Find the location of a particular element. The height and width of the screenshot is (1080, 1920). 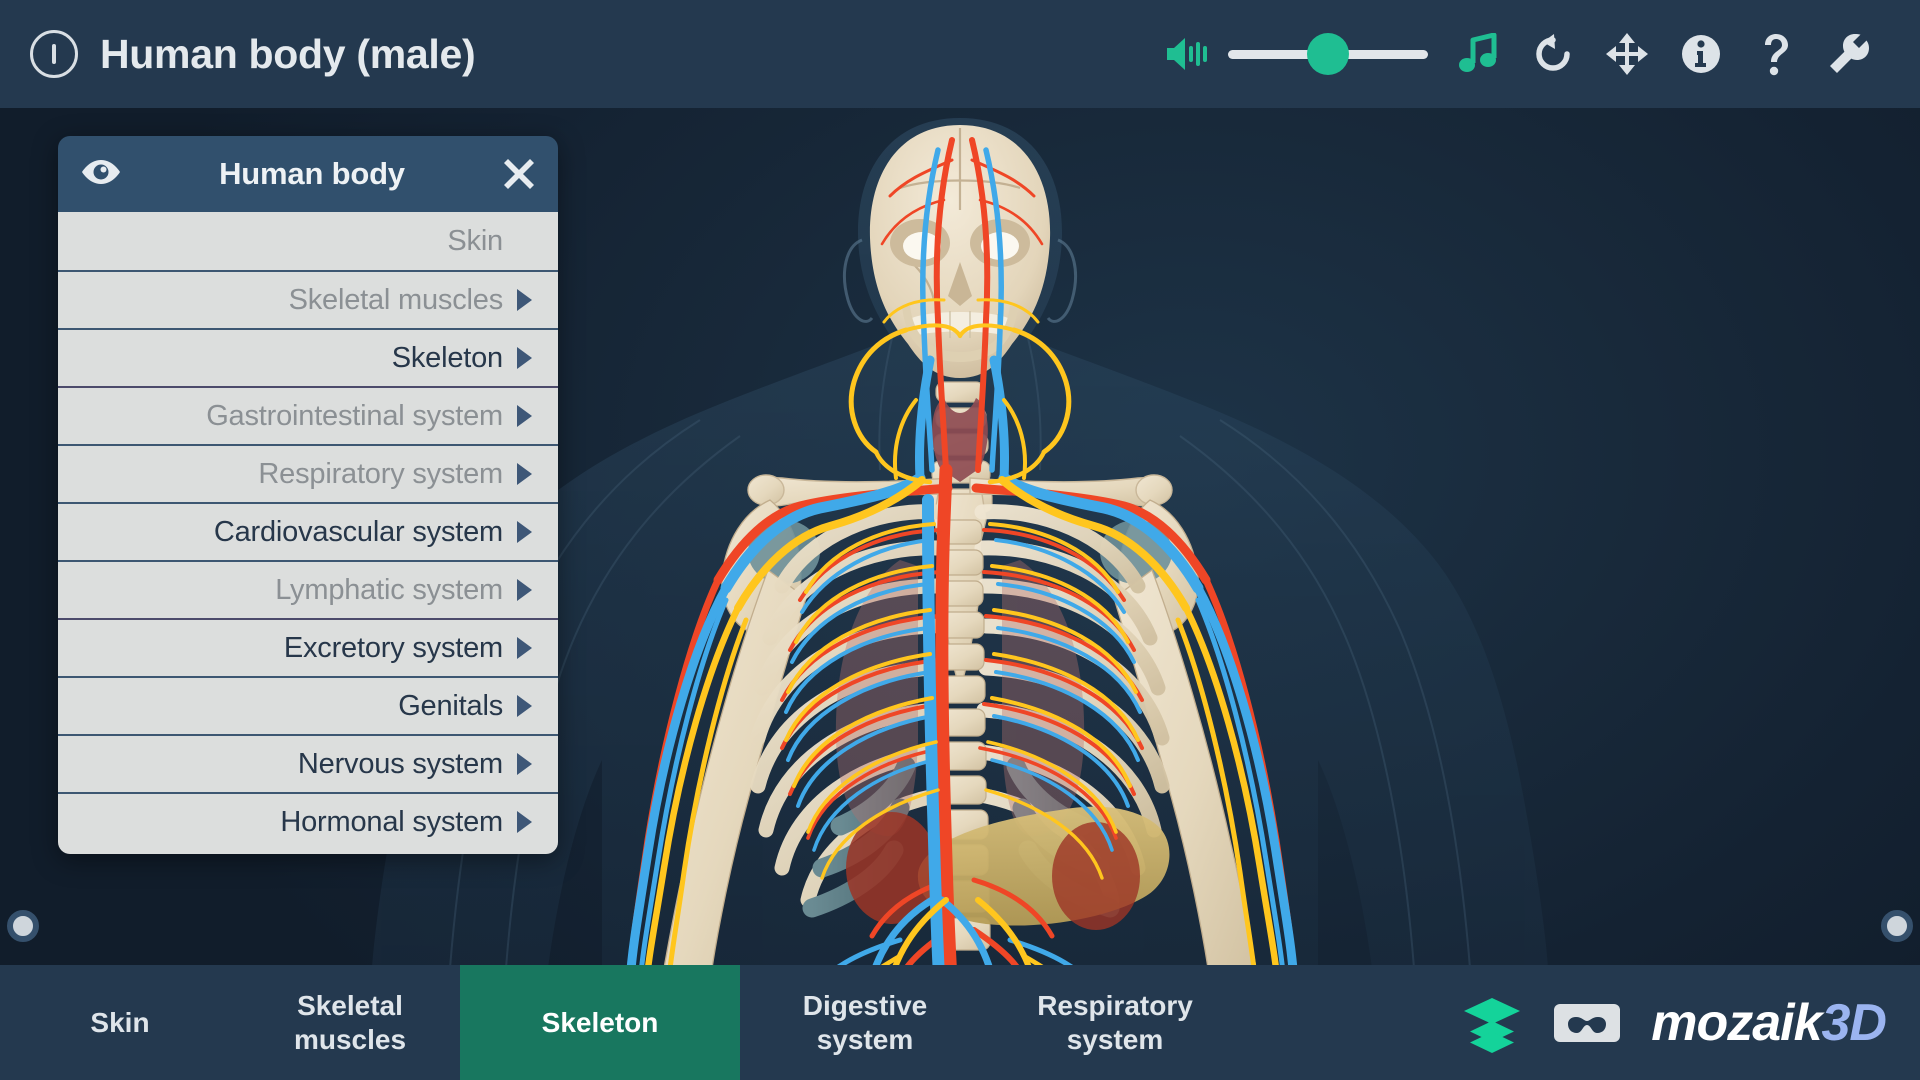

panel-title: Human body is located at coordinates (312, 173).